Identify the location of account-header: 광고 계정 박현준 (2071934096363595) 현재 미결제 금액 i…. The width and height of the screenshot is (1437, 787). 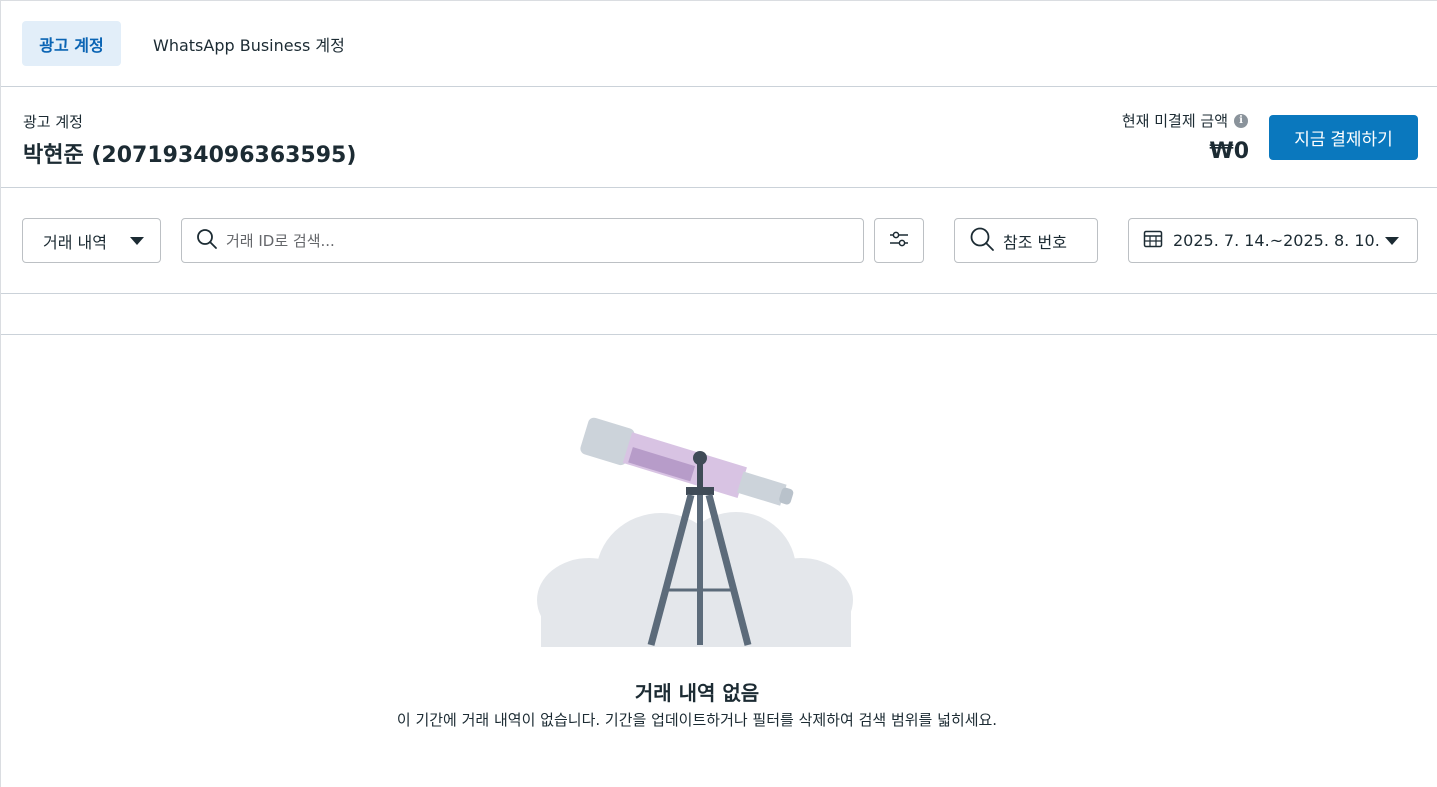
(719, 137).